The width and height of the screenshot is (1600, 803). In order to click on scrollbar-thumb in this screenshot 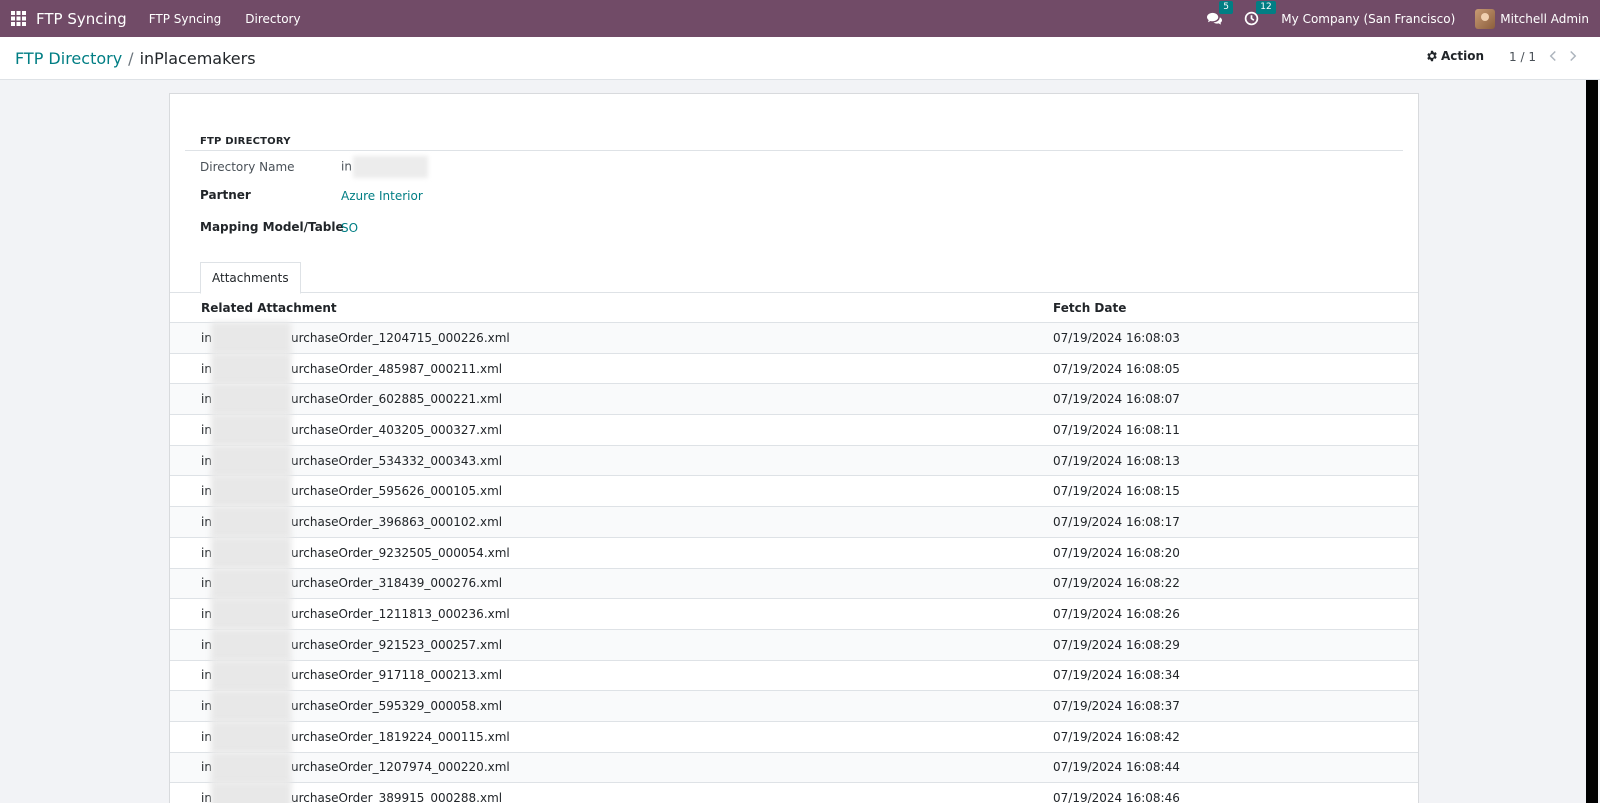, I will do `click(1592, 441)`.